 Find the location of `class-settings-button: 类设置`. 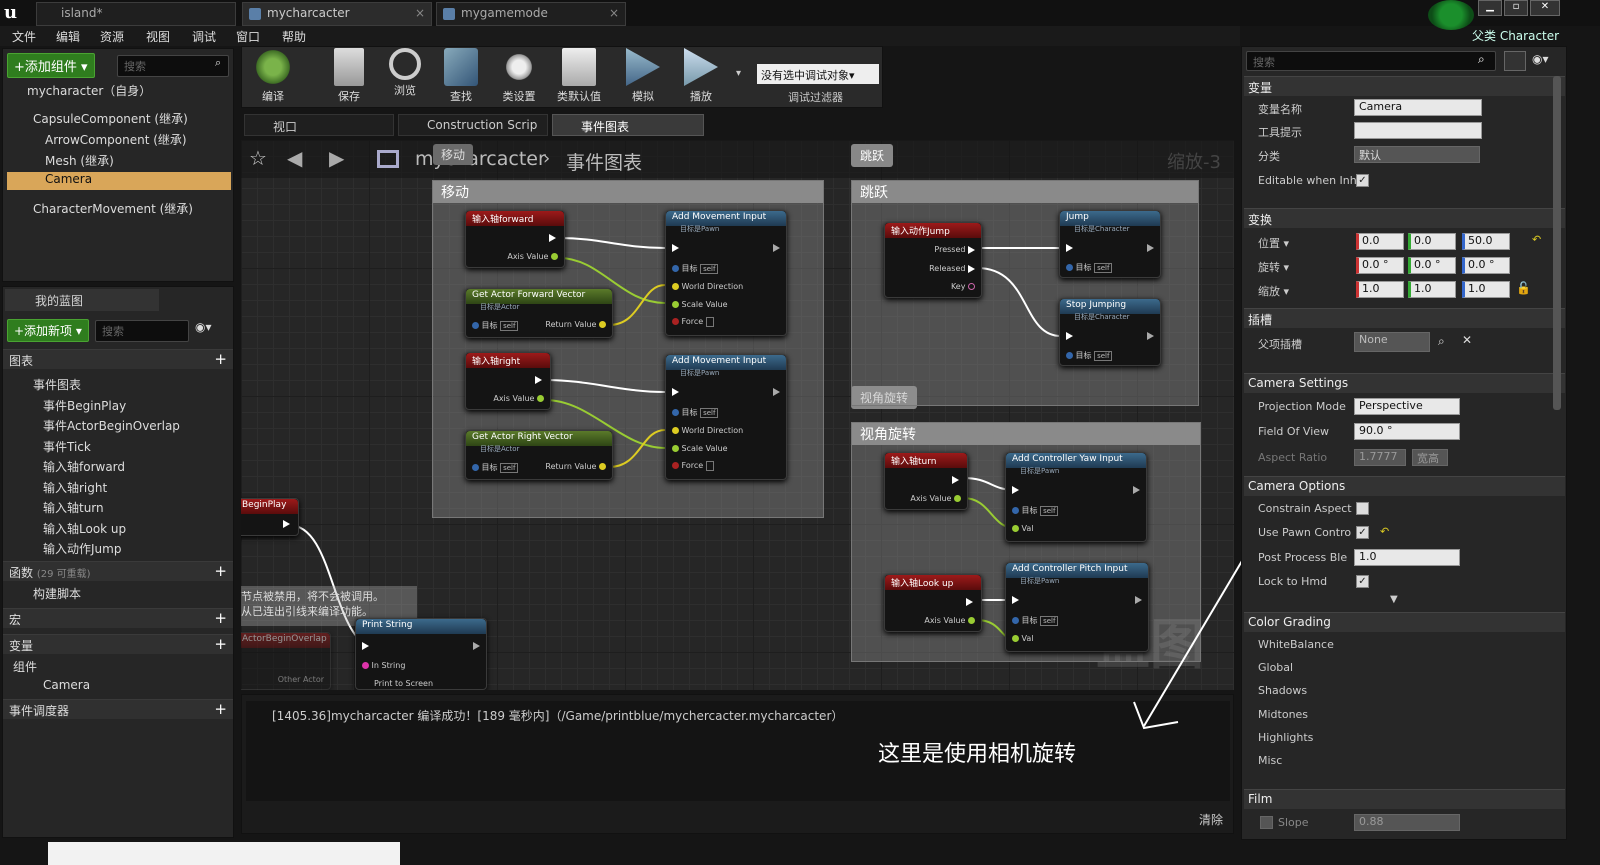

class-settings-button: 类设置 is located at coordinates (519, 77).